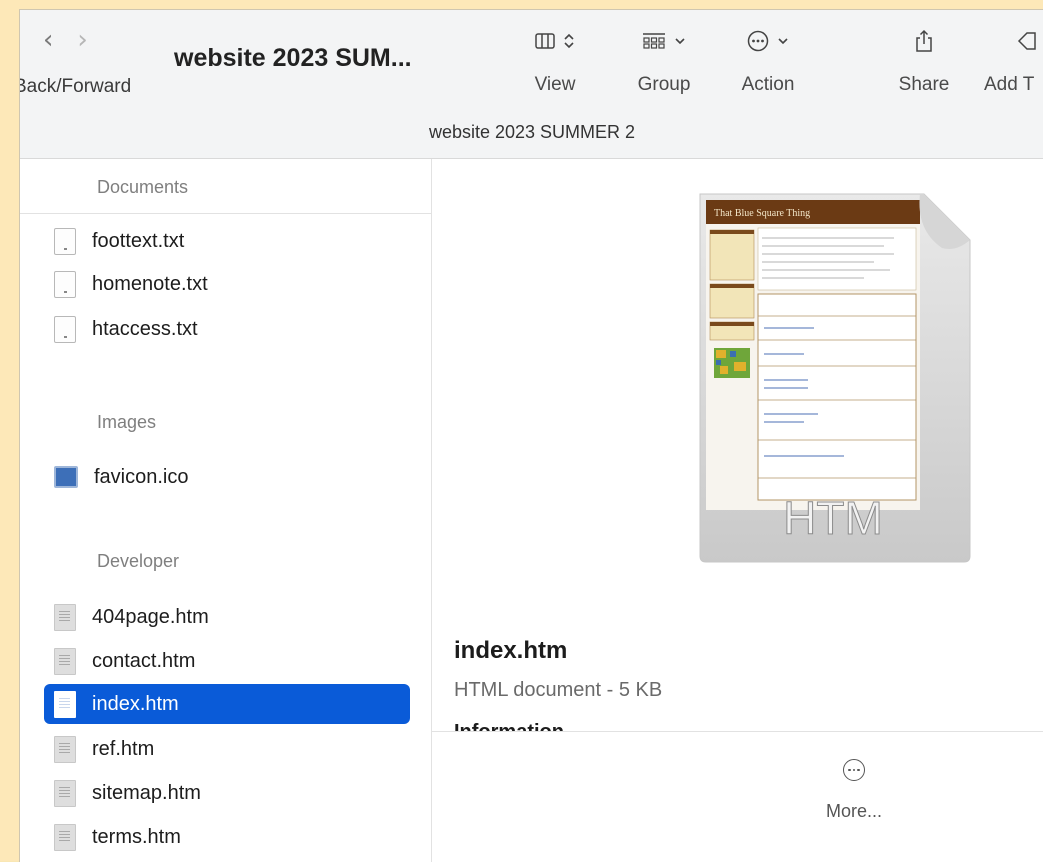 This screenshot has width=1043, height=862. I want to click on file-name: terms.htm, so click(136, 836).